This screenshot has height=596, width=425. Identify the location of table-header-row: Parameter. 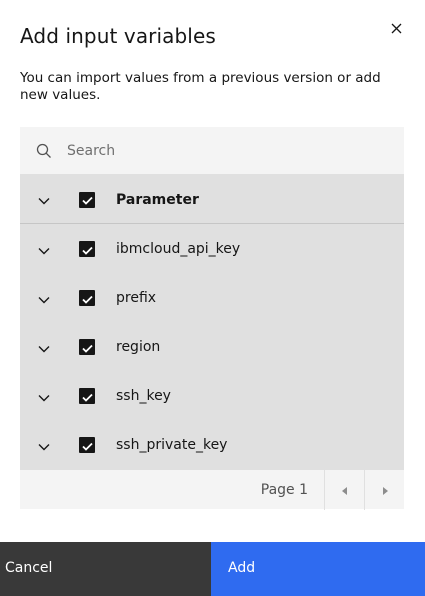
(212, 199).